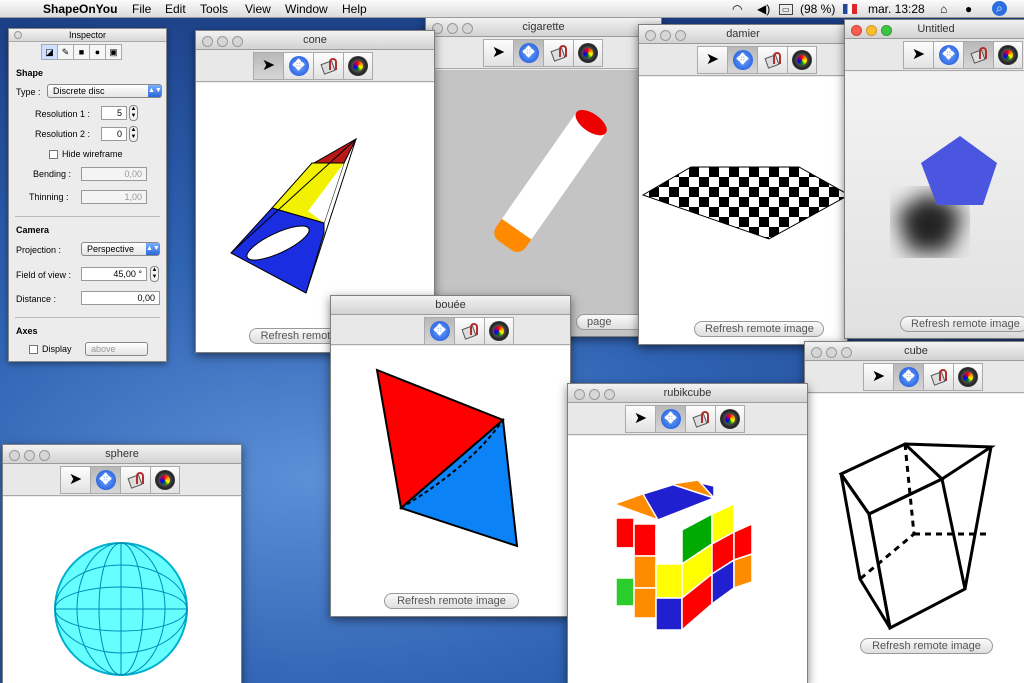 Image resolution: width=1024 pixels, height=683 pixels. What do you see at coordinates (154, 274) in the screenshot?
I see `fov-stepper: ▲ ▼` at bounding box center [154, 274].